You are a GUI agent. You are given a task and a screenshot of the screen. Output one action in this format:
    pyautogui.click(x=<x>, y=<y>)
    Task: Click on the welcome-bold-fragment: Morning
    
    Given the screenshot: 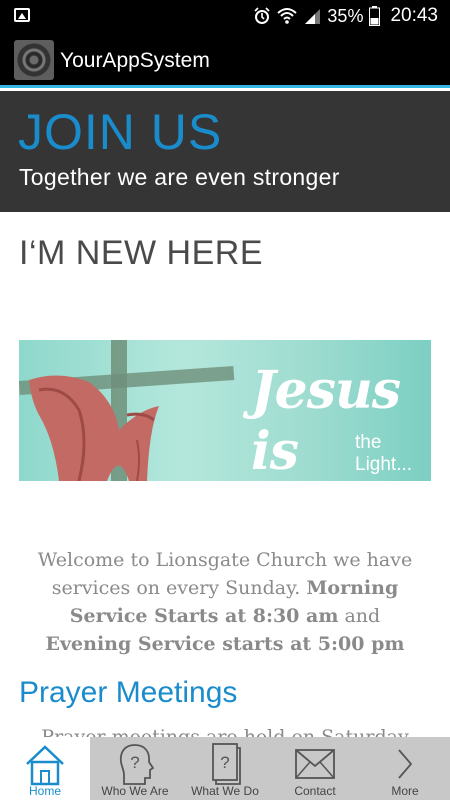 What is the action you would take?
    pyautogui.click(x=352, y=588)
    